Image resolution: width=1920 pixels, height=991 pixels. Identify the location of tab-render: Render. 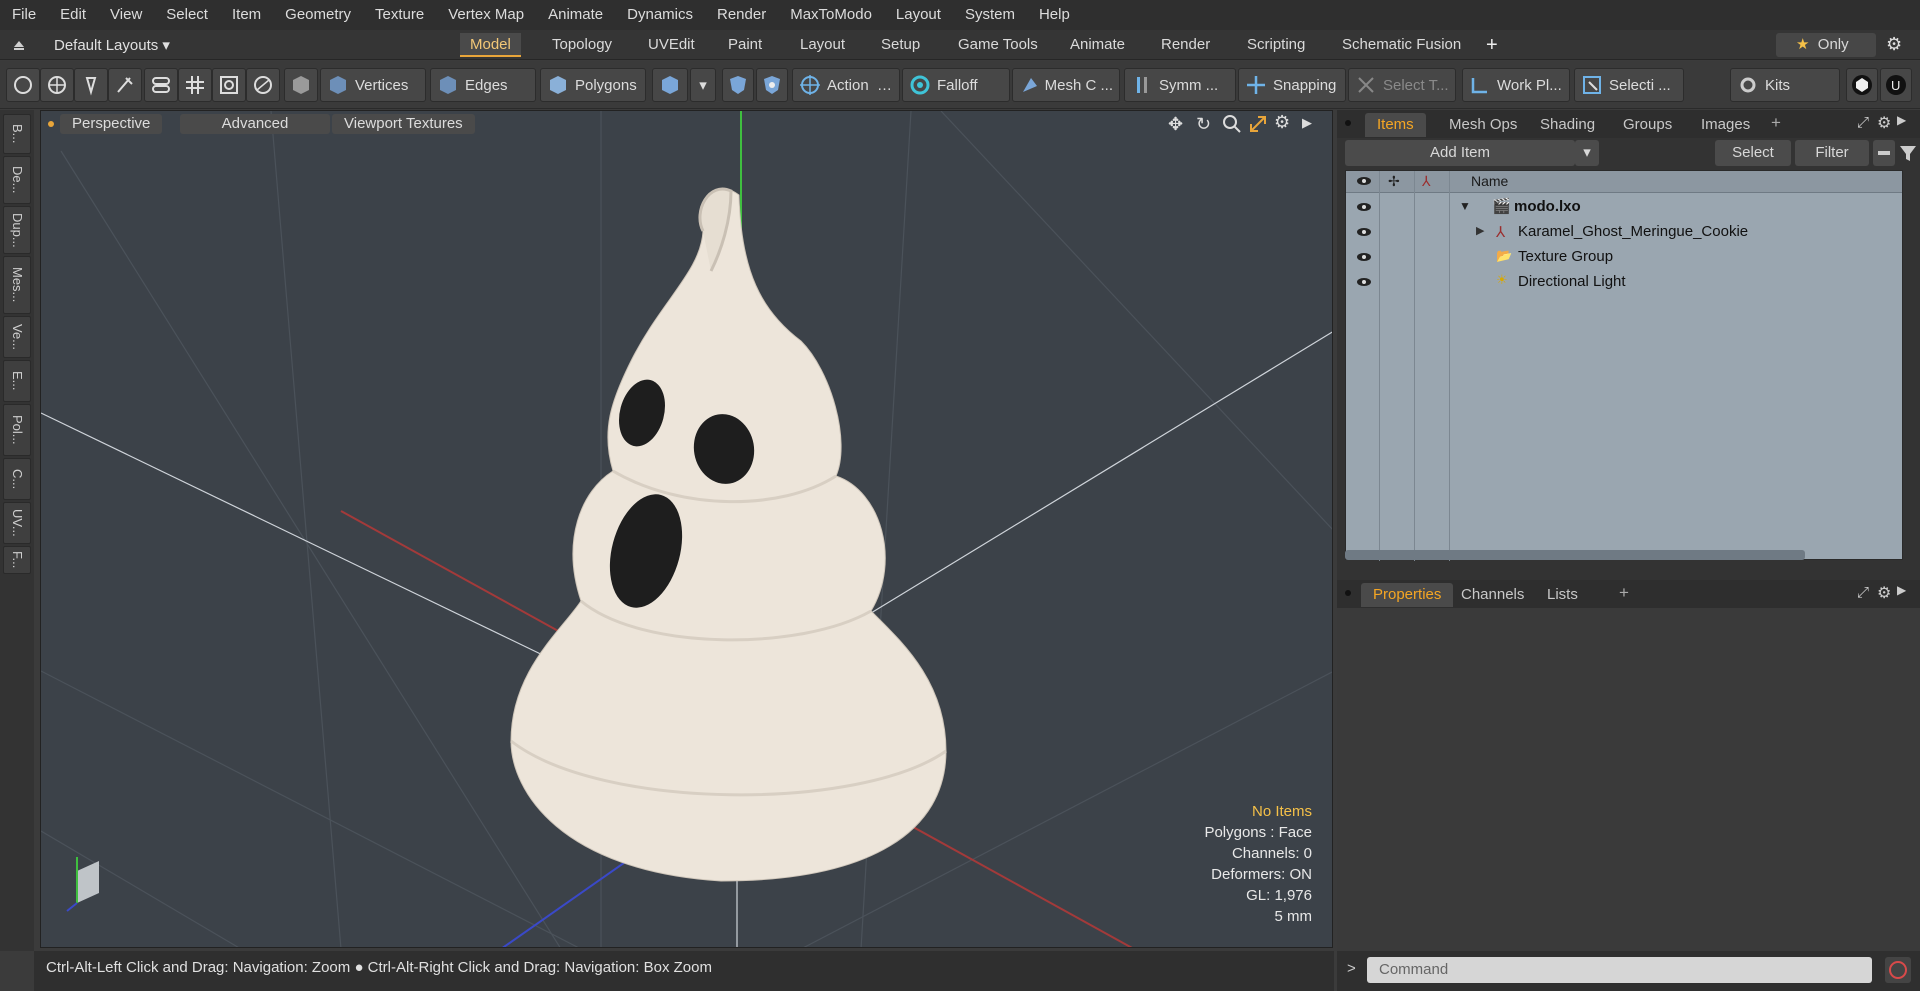
(1185, 45).